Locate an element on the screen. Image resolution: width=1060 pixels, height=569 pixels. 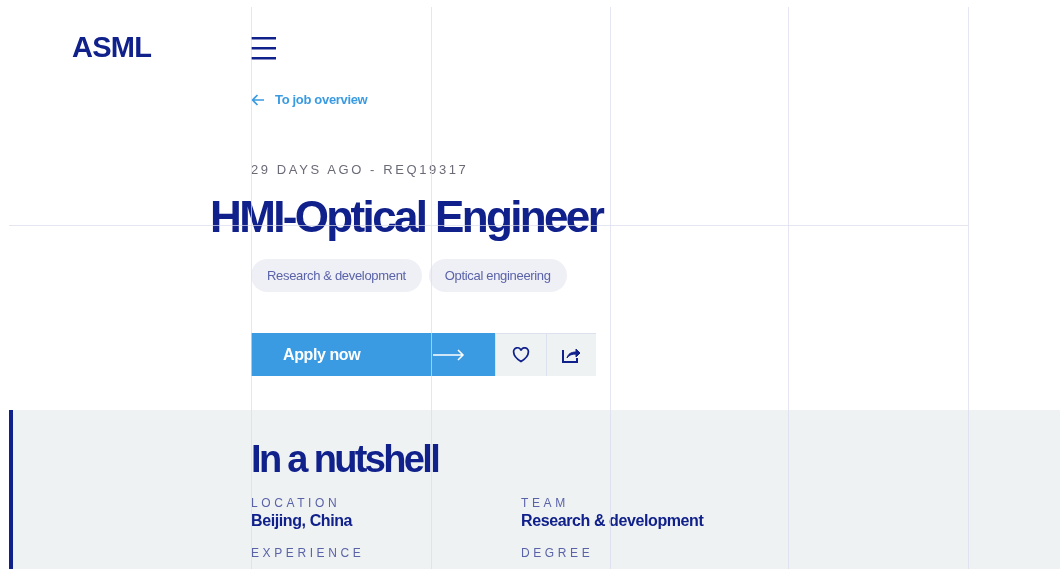
heart-icon is located at coordinates (521, 355).